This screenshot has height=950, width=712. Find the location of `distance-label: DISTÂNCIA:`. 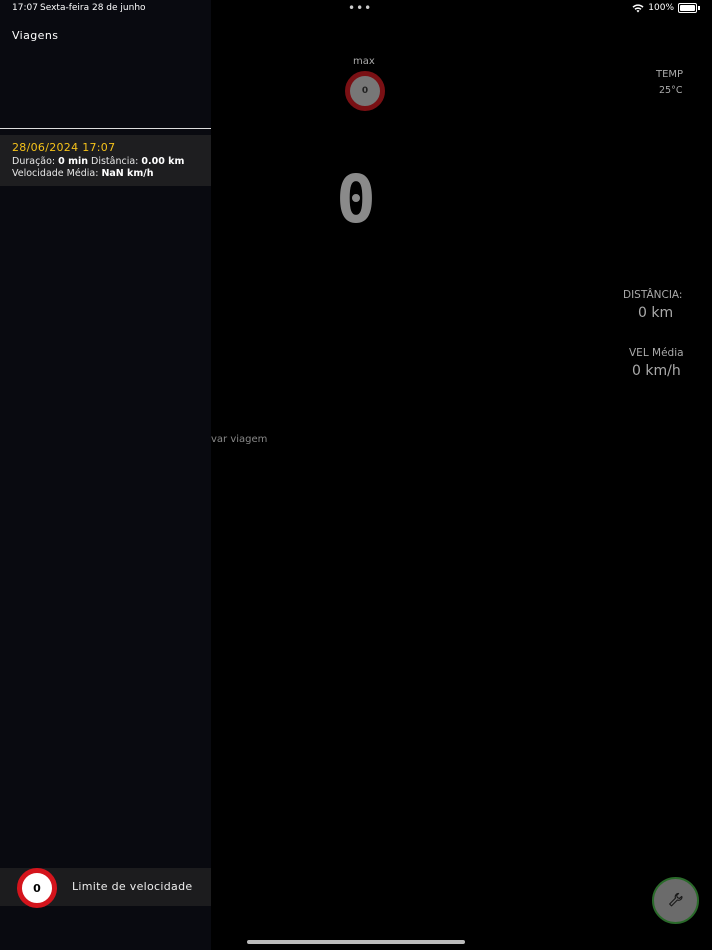

distance-label: DISTÂNCIA: is located at coordinates (653, 295).